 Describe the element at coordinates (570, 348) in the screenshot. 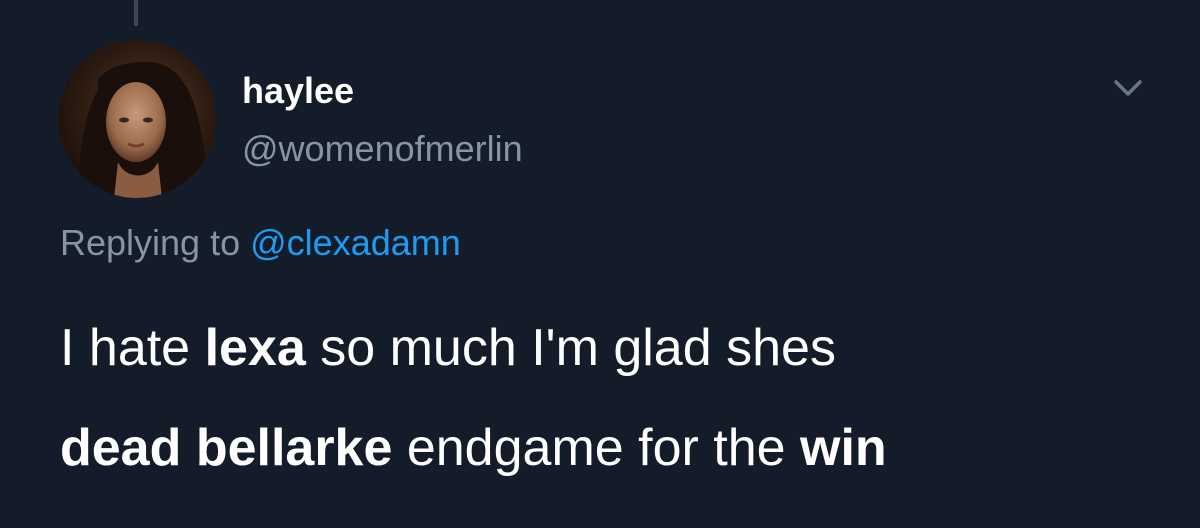

I see `tweet-text-segment: so much I'm glad shes` at that location.